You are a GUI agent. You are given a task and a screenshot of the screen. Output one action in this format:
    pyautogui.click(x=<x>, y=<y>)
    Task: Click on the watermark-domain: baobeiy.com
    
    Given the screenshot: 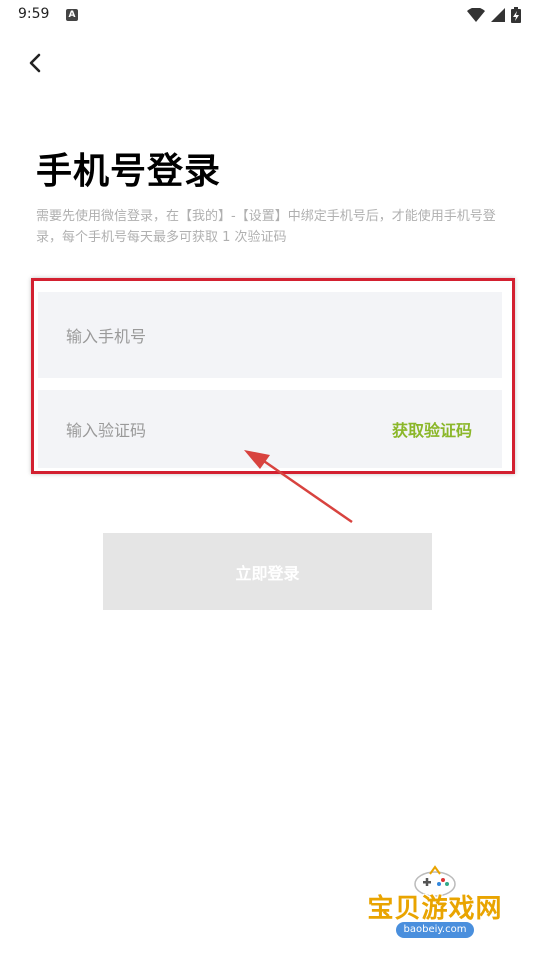 What is the action you would take?
    pyautogui.click(x=435, y=930)
    